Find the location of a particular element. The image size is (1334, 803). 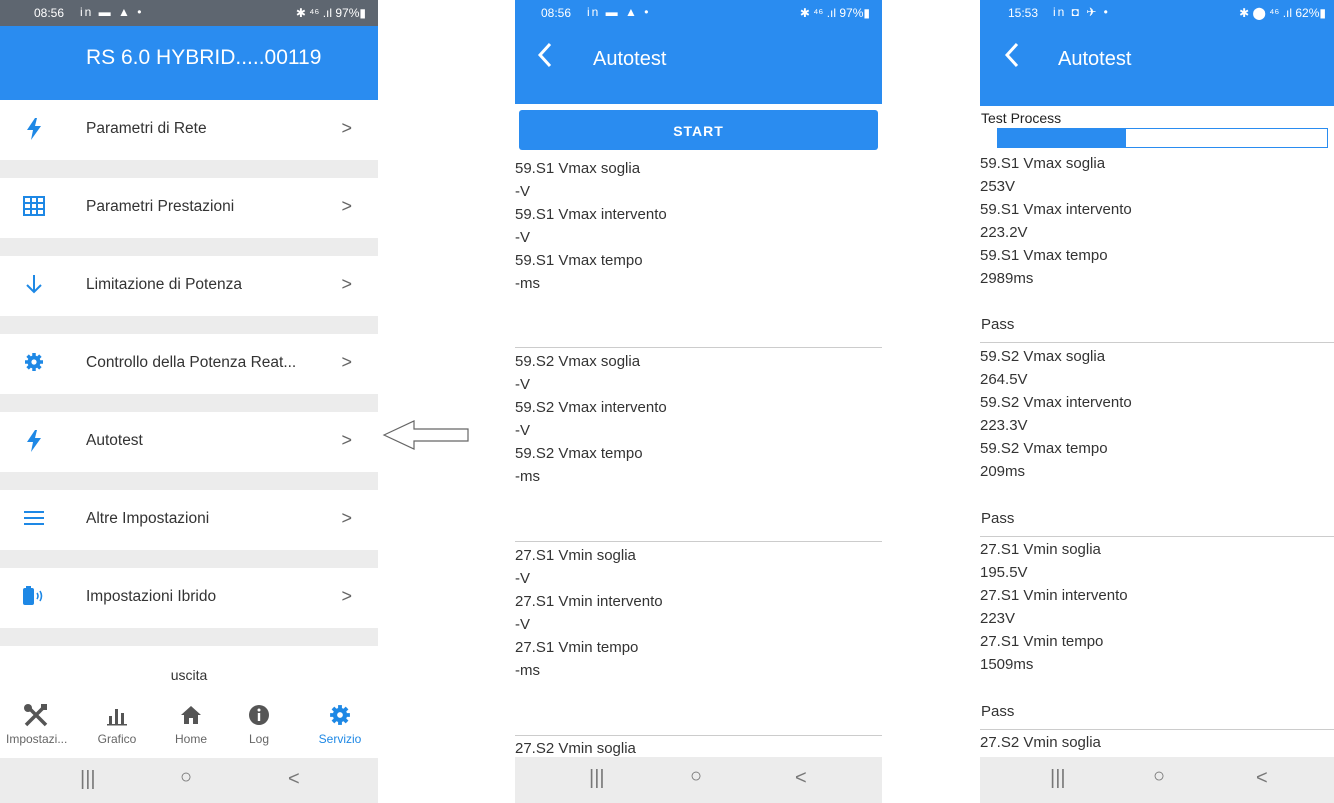

menu-item-parametri-prestazioni: Parametri Prestazioni > is located at coordinates (189, 208).